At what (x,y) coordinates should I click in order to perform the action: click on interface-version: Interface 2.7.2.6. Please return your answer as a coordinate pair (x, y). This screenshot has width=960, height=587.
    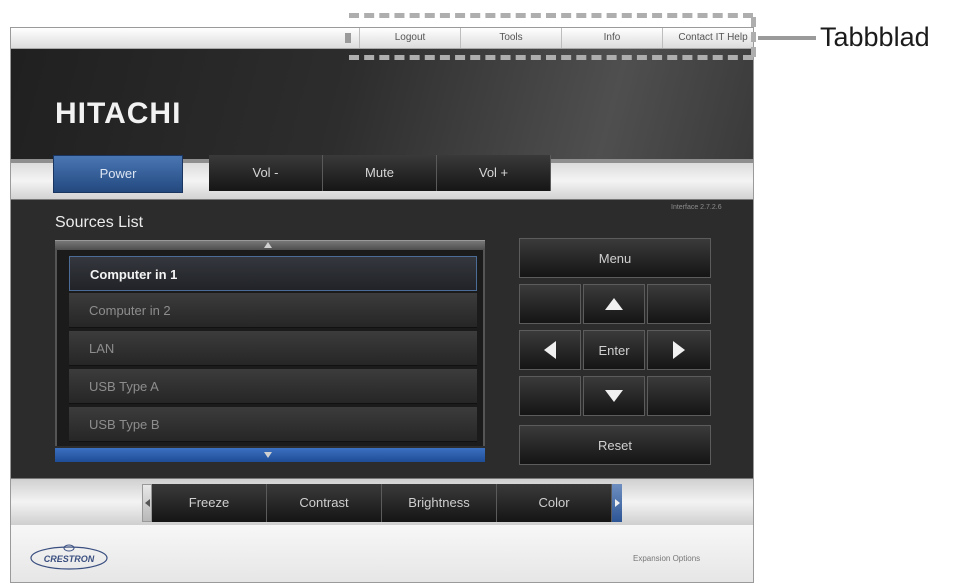
    Looking at the image, I should click on (696, 207).